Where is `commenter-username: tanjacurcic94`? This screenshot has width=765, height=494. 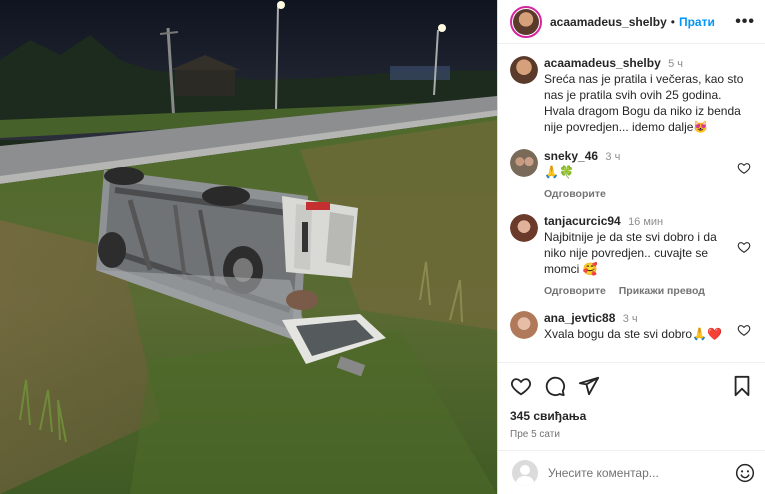 commenter-username: tanjacurcic94 is located at coordinates (582, 221).